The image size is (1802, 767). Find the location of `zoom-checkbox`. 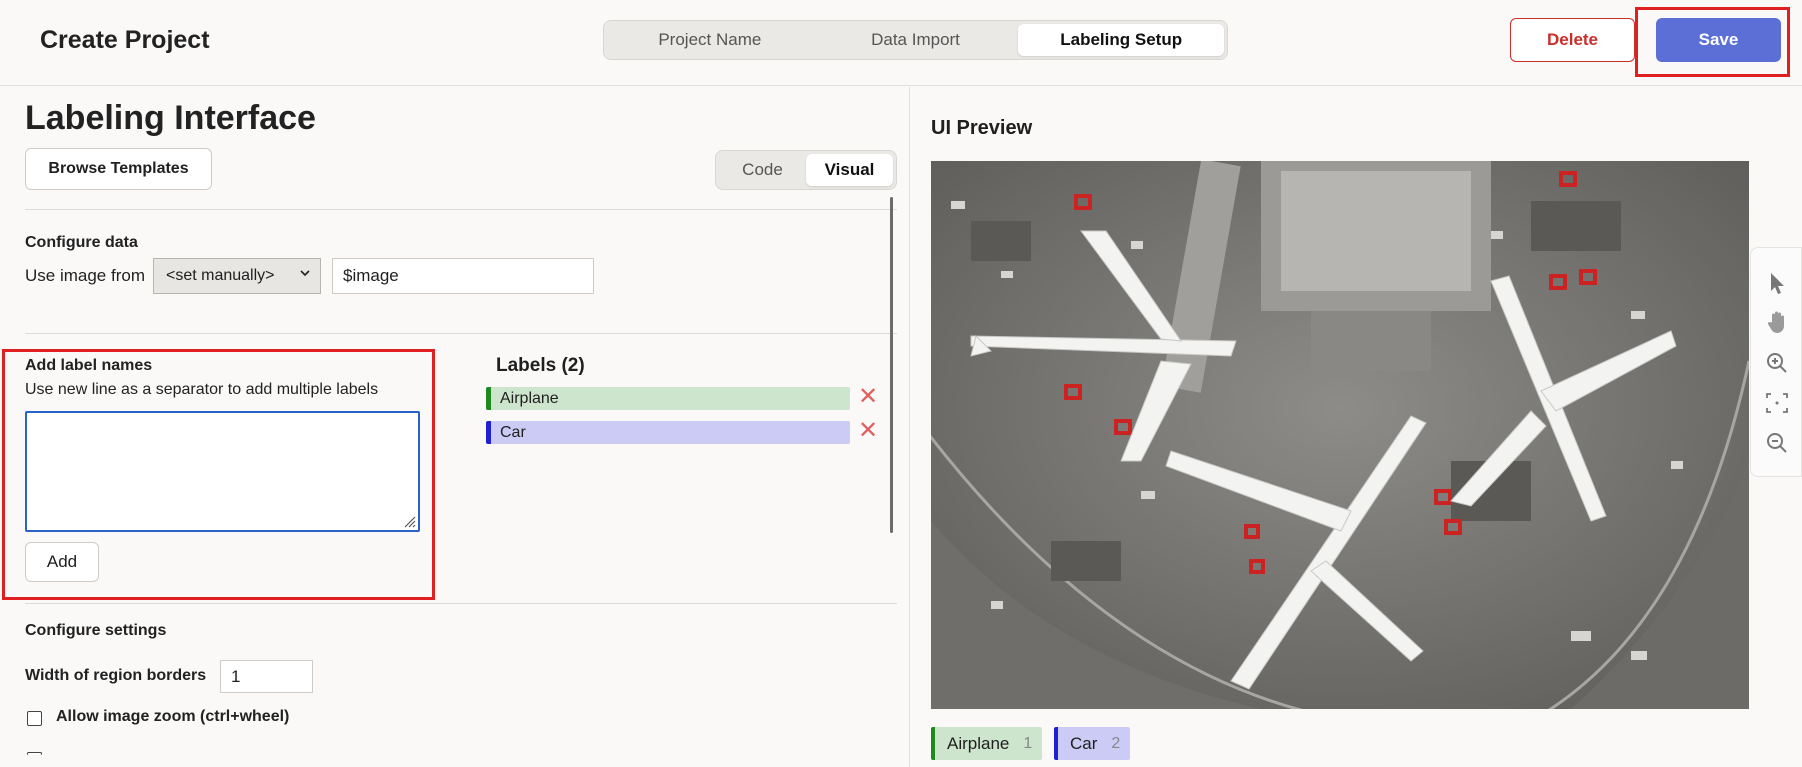

zoom-checkbox is located at coordinates (34, 718).